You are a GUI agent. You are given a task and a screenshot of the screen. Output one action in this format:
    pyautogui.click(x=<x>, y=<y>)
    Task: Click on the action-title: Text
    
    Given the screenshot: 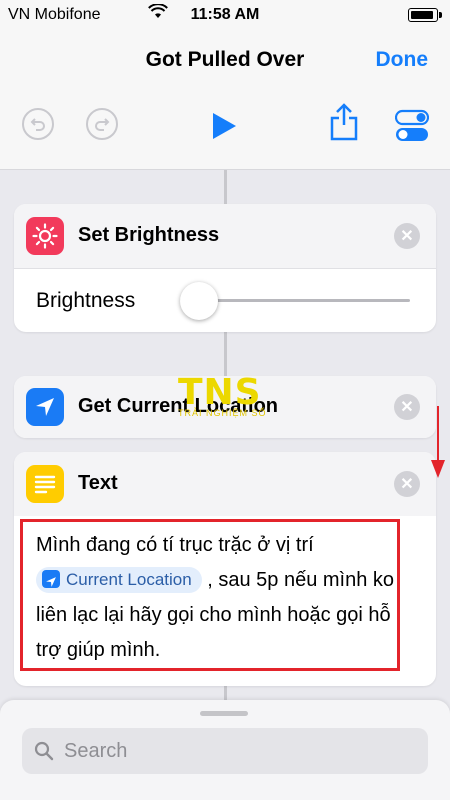 What is the action you would take?
    pyautogui.click(x=98, y=483)
    